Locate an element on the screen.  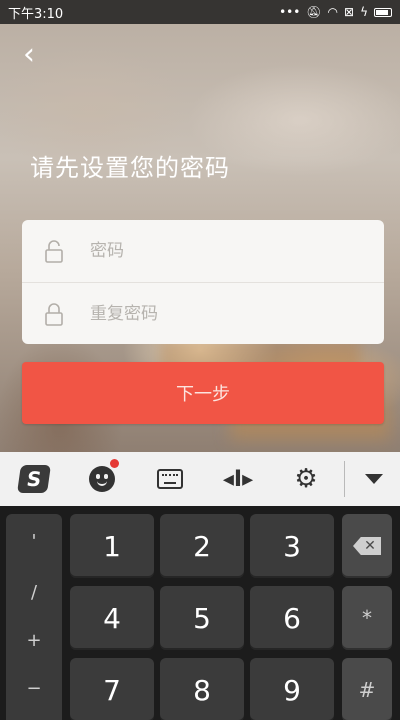
keyboard-switch-button is located at coordinates (170, 479).